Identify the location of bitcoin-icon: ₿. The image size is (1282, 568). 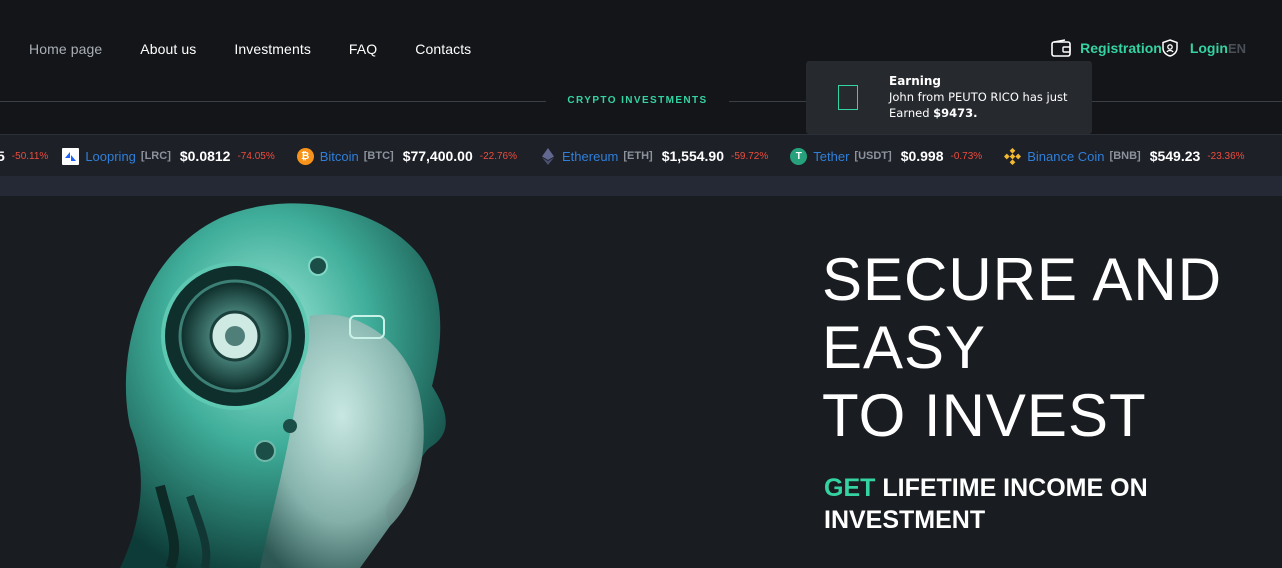
(305, 156).